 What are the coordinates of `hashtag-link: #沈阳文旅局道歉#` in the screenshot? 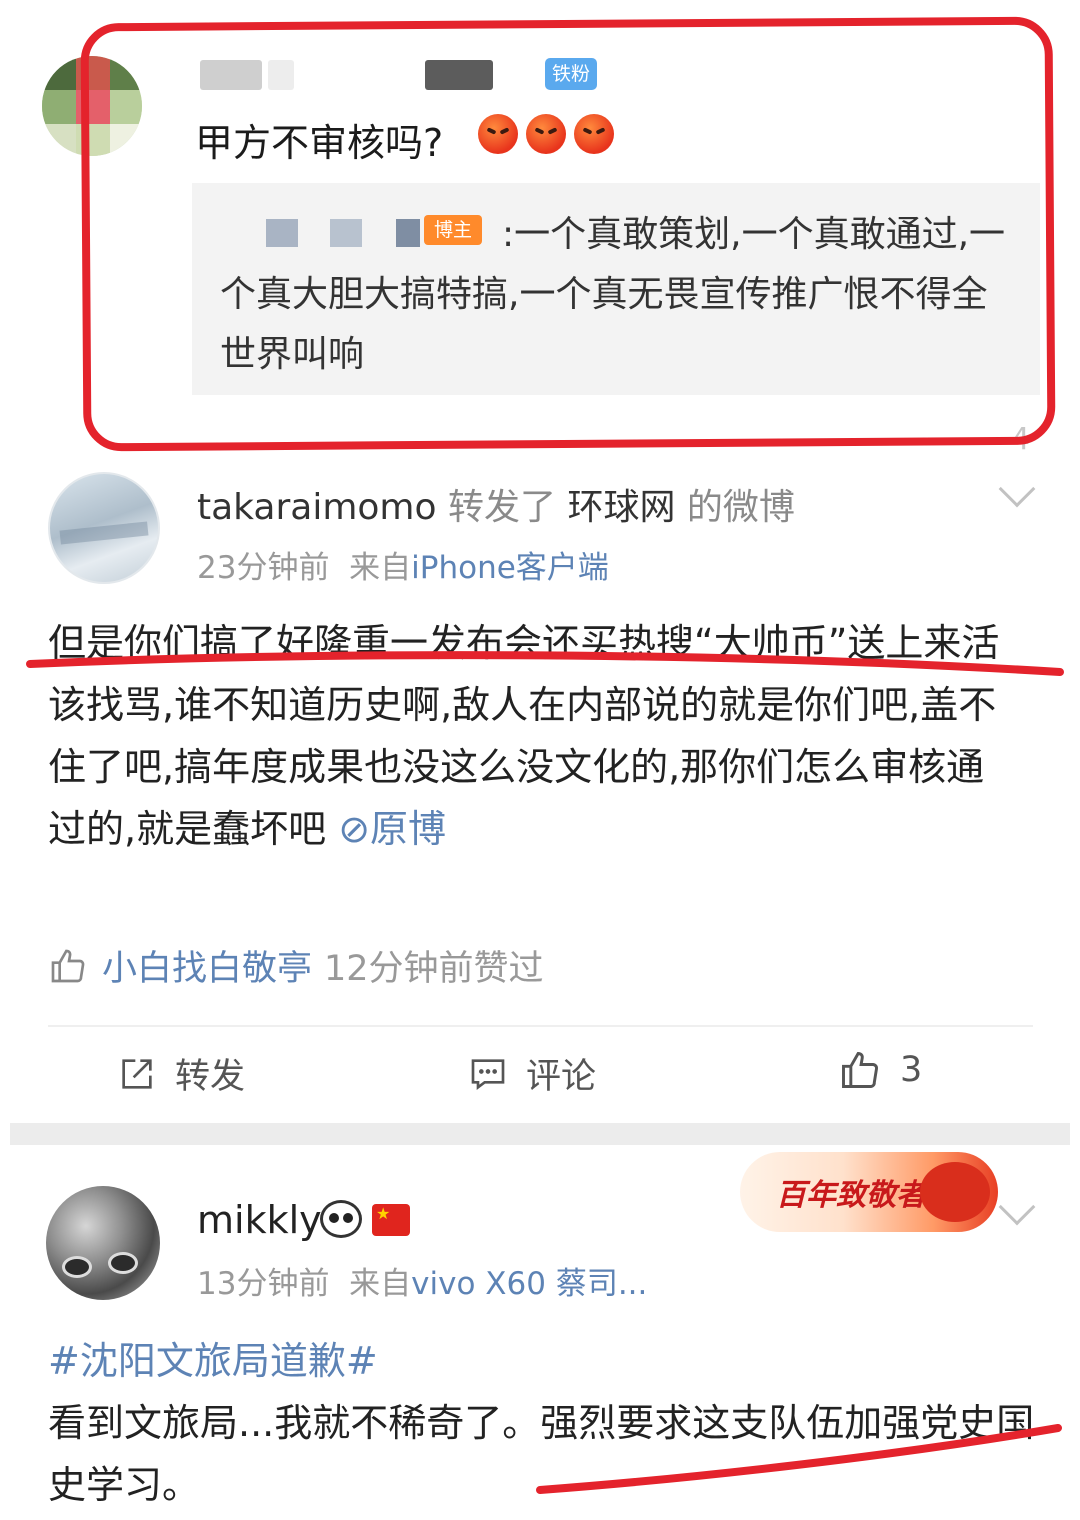 It's located at (213, 1357).